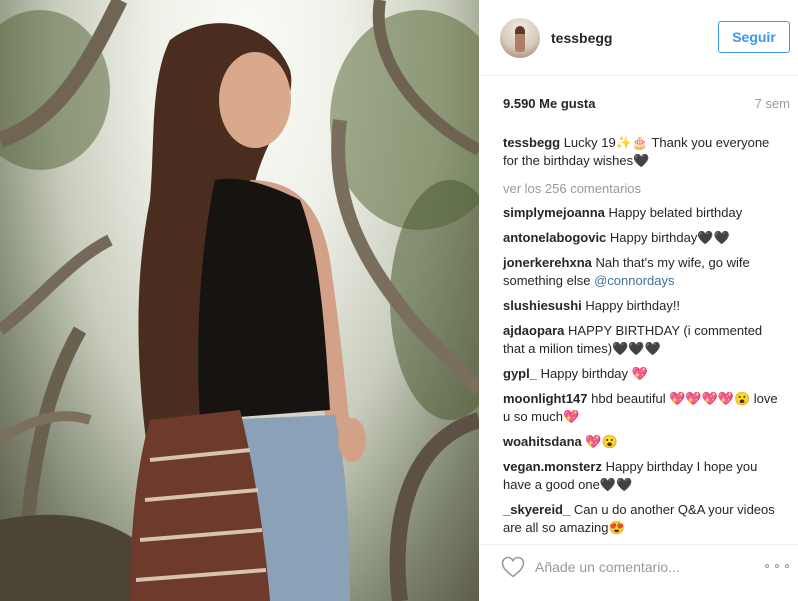  What do you see at coordinates (531, 142) in the screenshot?
I see `comment-user: tessbegg` at bounding box center [531, 142].